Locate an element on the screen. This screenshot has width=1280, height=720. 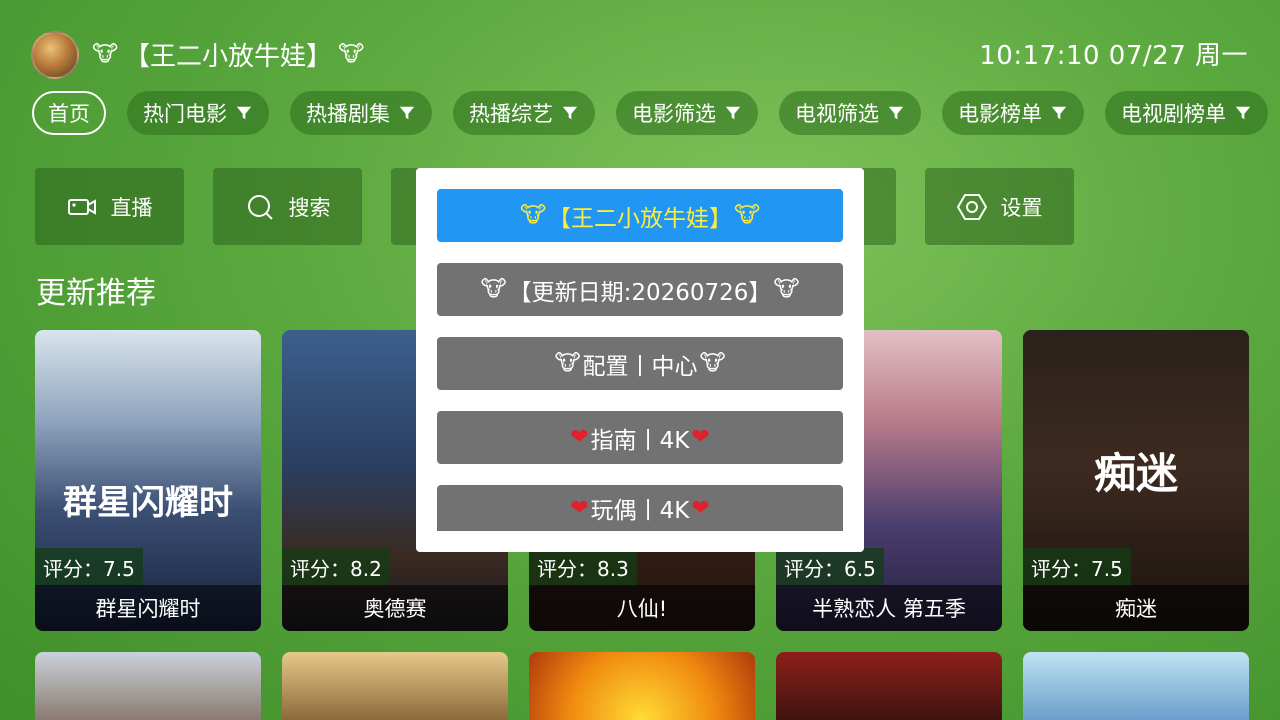
source-option: 🐮 配置丨中心 🐮 is located at coordinates (640, 363).